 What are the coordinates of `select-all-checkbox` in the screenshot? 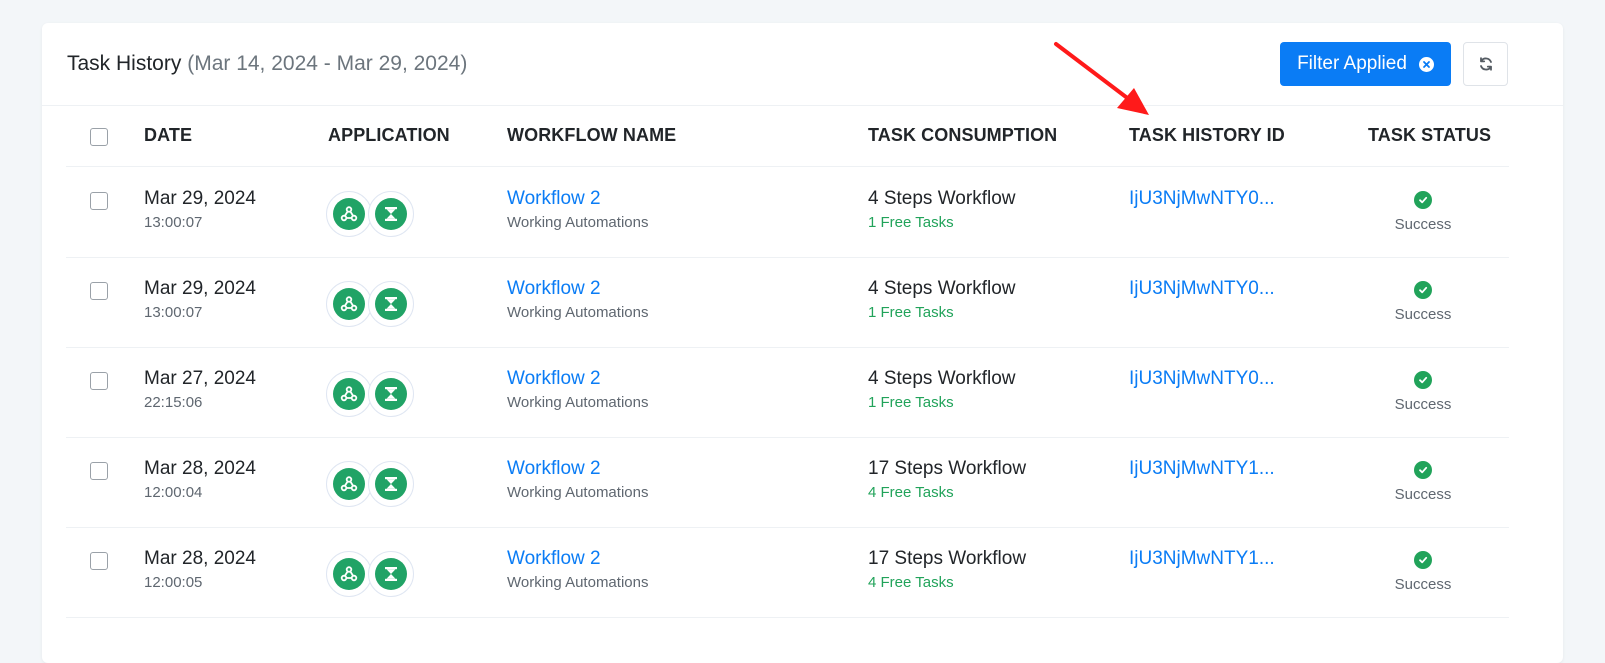 It's located at (99, 137).